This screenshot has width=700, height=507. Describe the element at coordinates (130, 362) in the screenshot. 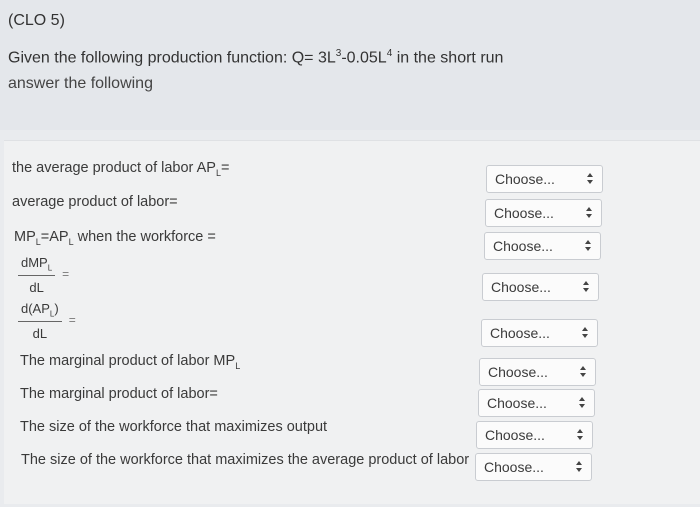

I see `prompt-marginal-product-mp: The marginal product of labor MPL` at that location.